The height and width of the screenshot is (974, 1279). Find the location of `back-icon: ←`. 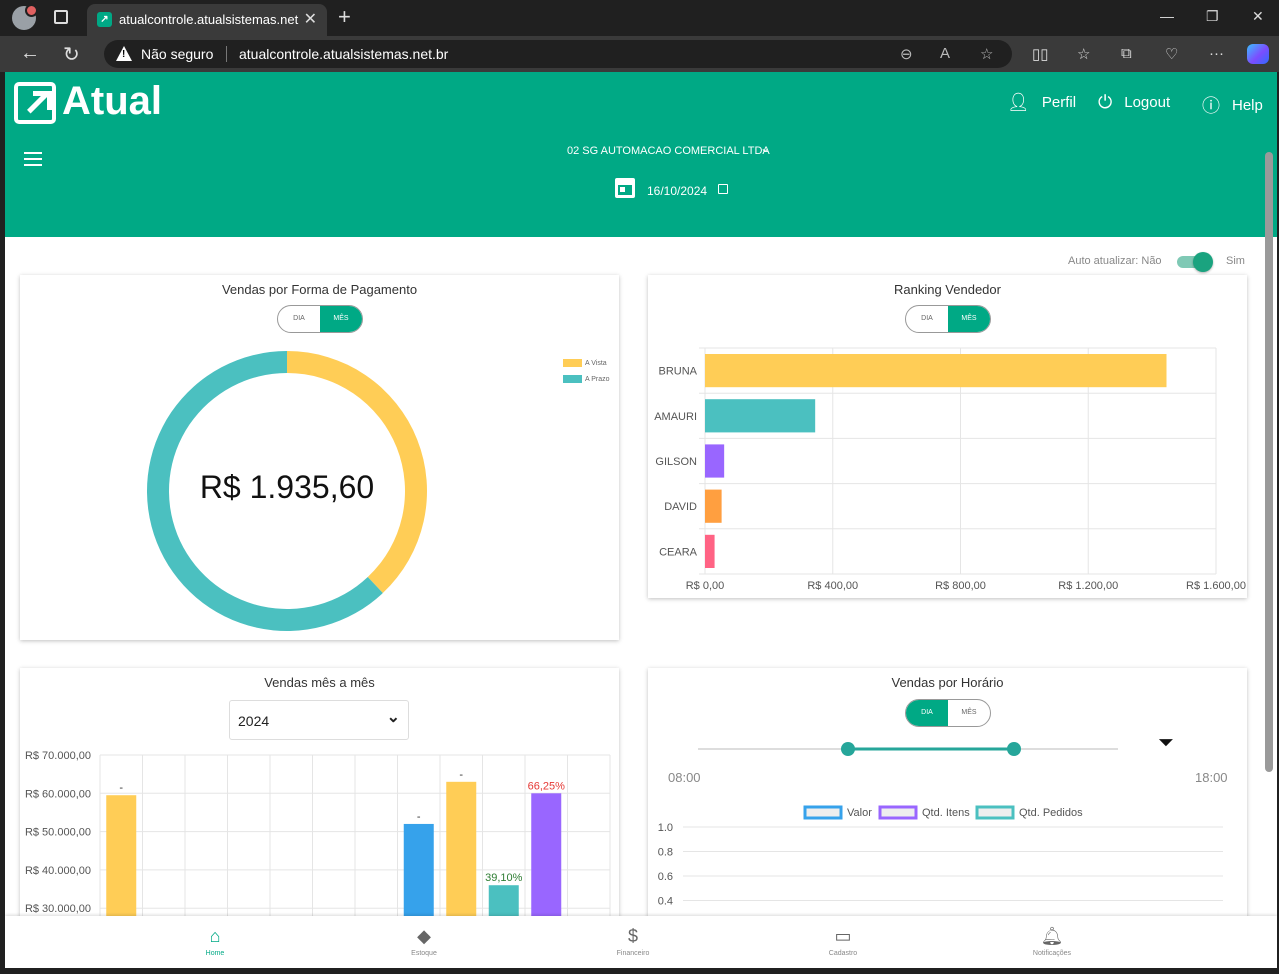

back-icon: ← is located at coordinates (30, 53).